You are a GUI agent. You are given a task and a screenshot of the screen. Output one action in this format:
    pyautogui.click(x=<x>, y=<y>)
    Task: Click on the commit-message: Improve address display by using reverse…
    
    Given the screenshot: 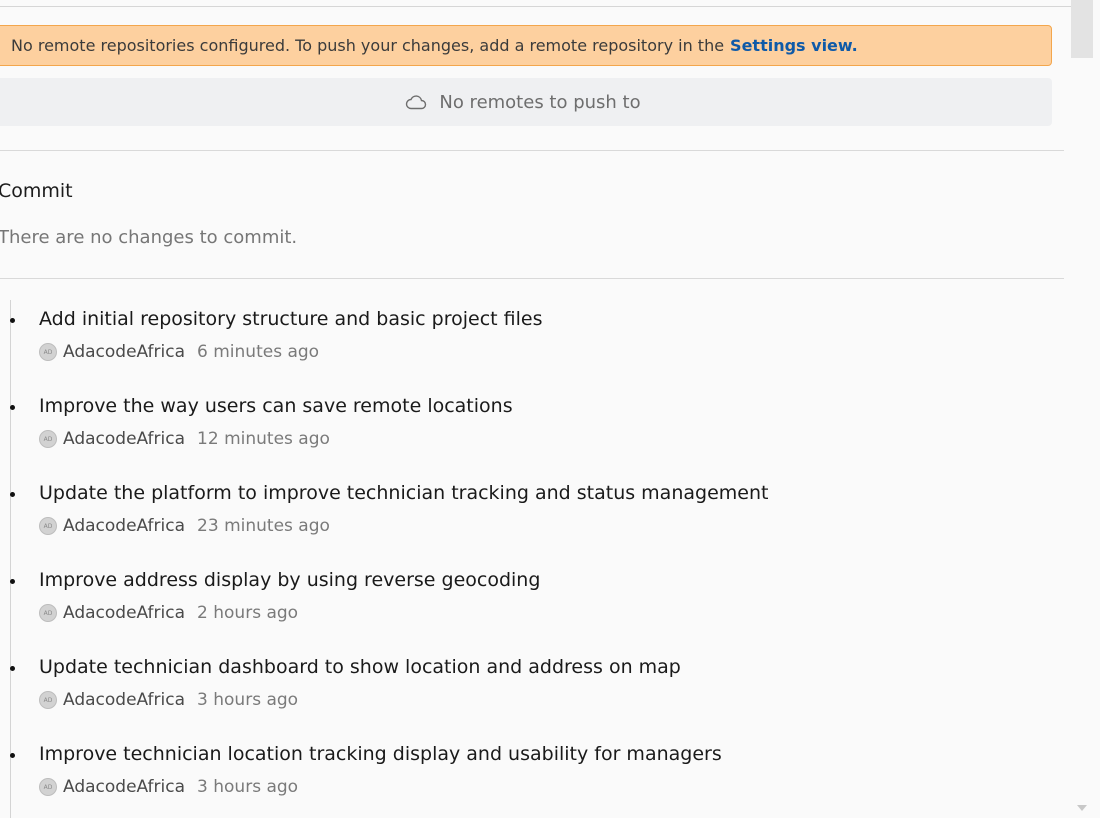 What is the action you would take?
    pyautogui.click(x=289, y=580)
    